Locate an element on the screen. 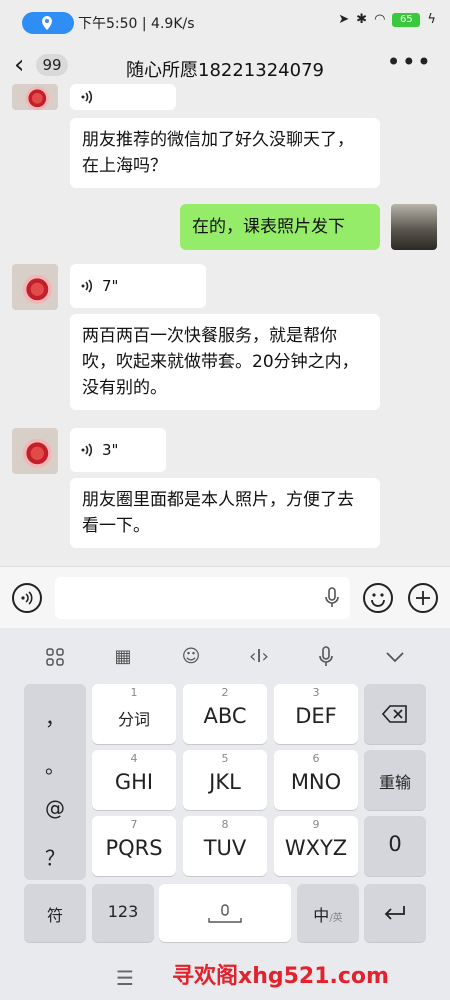 This screenshot has height=1000, width=450. status-time: 下午5:50 | 4.9K/s is located at coordinates (136, 24).